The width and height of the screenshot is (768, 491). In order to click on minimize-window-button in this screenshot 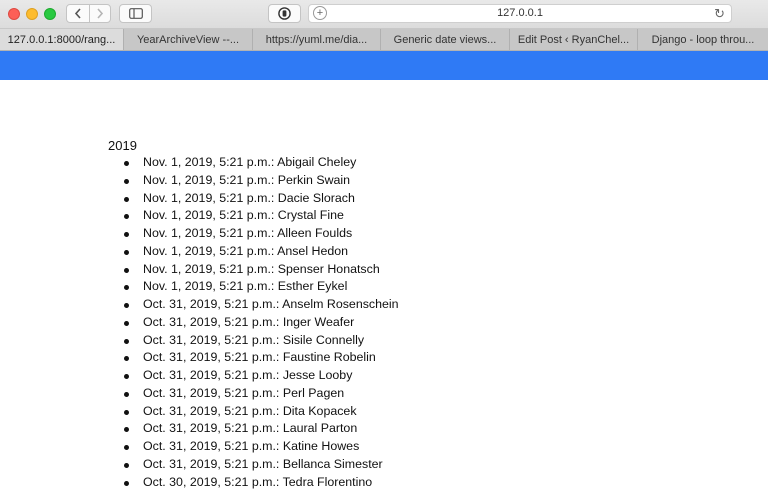, I will do `click(32, 14)`.